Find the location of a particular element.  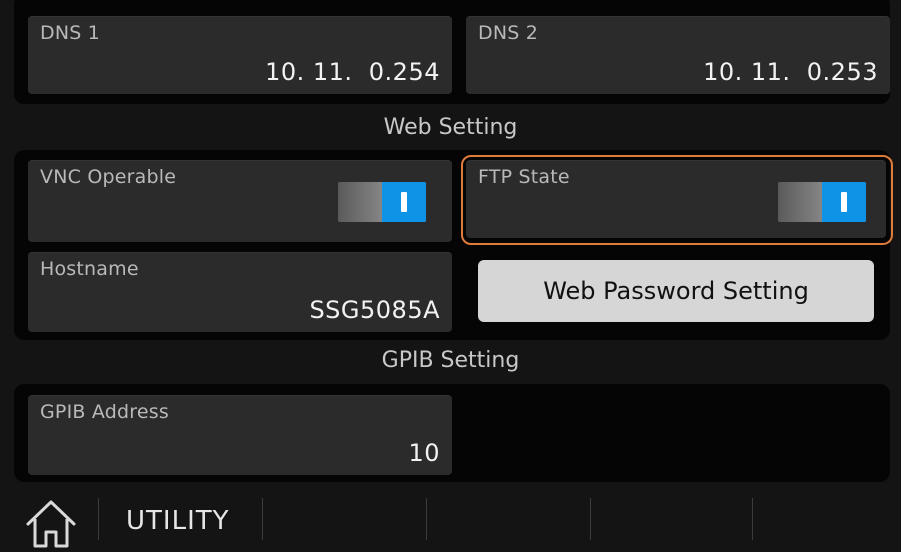

dns2-label: DNS 2 is located at coordinates (508, 33).